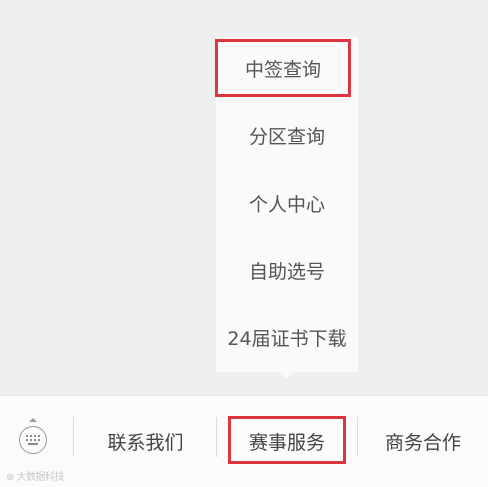 The width and height of the screenshot is (488, 487). Describe the element at coordinates (33, 440) in the screenshot. I see `keyboard-icon` at that location.